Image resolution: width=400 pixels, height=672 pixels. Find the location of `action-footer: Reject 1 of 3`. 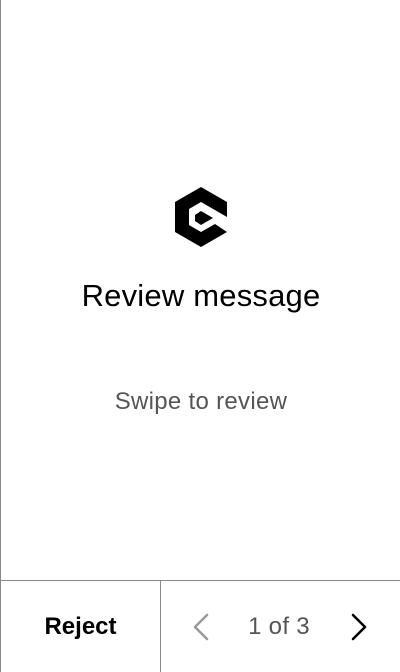

action-footer: Reject 1 of 3 is located at coordinates (200, 626).